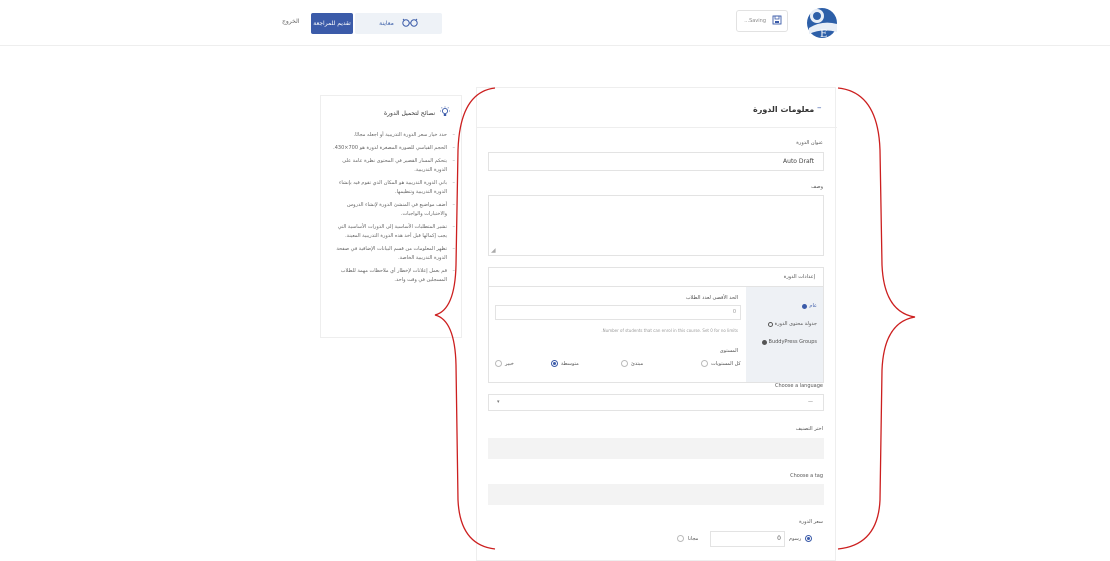 Image resolution: width=1110 pixels, height=561 pixels. I want to click on price-input: 0, so click(747, 539).